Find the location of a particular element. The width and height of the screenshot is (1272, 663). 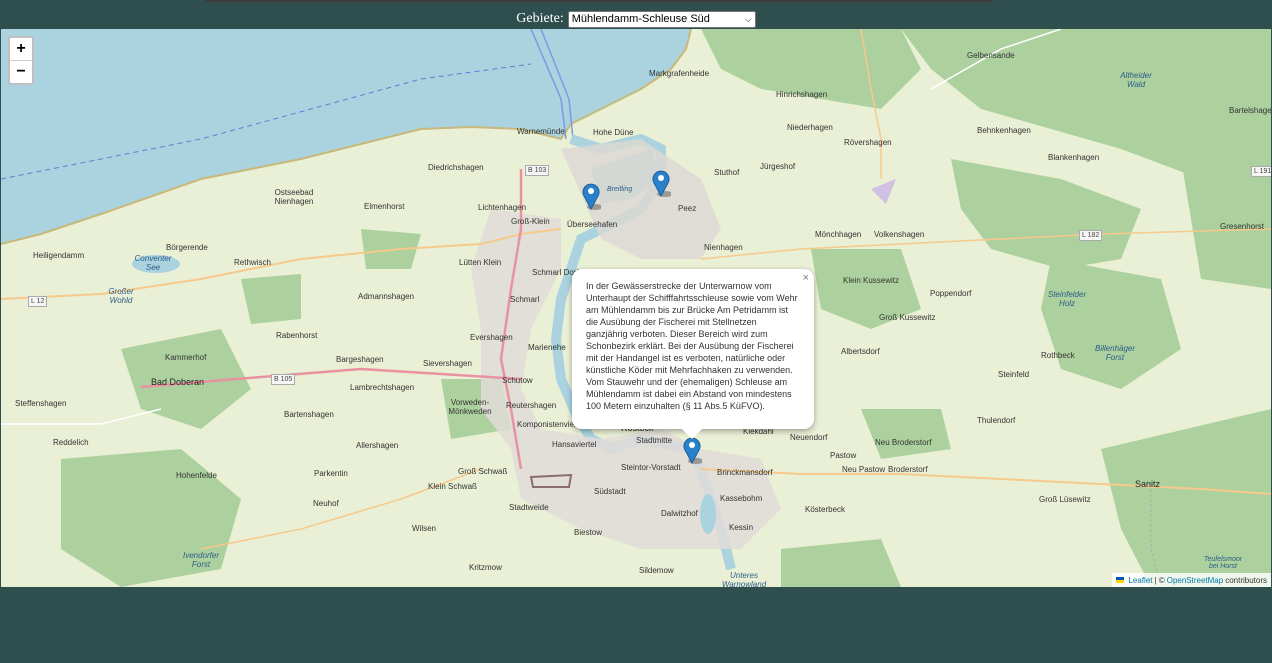

place-label: Rövershagen is located at coordinates (868, 142).